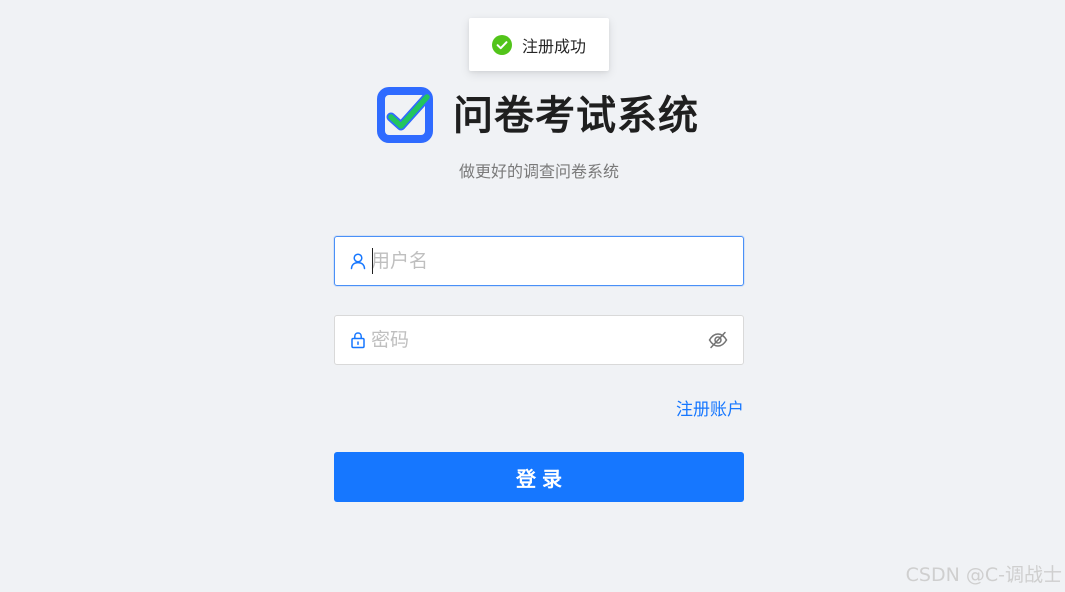  I want to click on username-field, so click(539, 261).